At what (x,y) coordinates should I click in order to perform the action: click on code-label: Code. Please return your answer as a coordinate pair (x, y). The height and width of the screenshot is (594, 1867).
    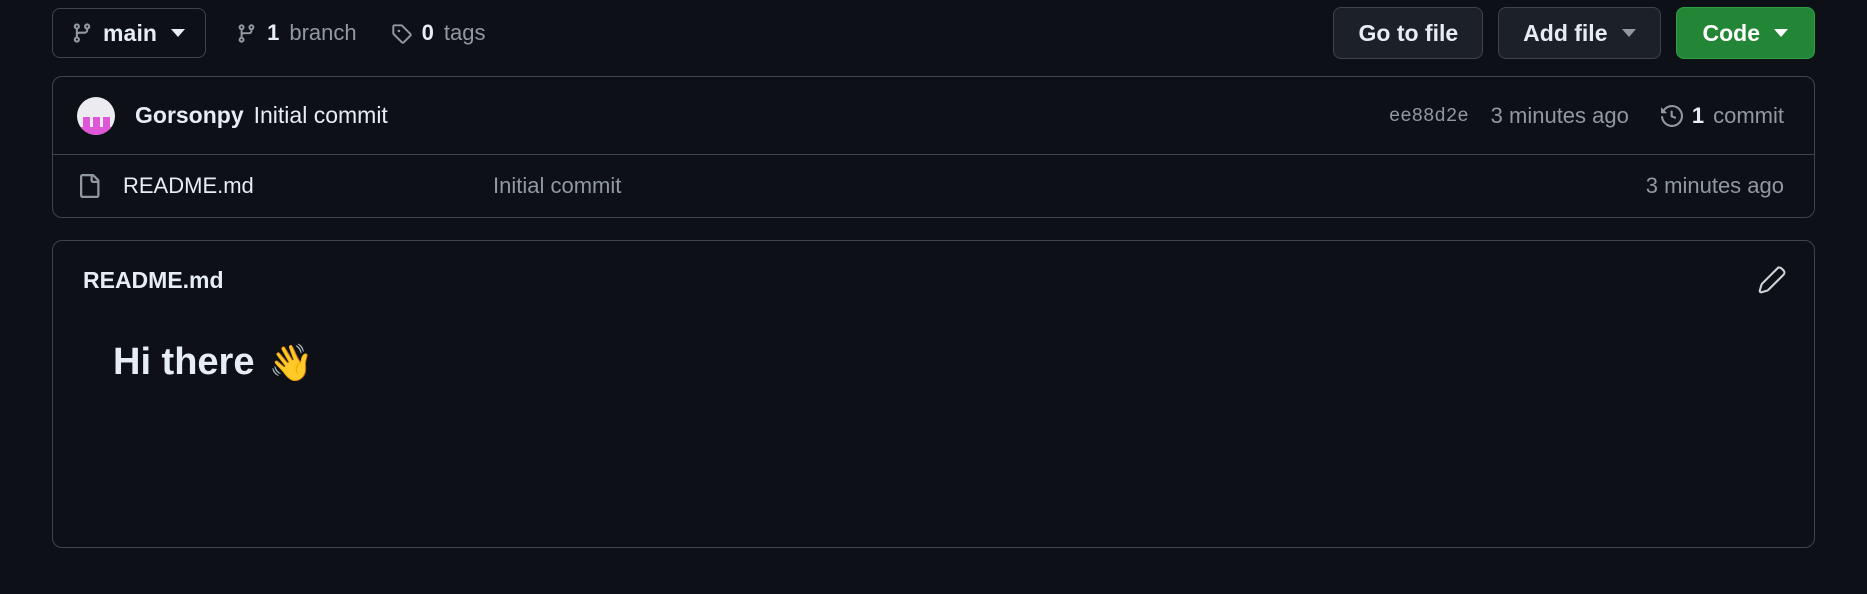
    Looking at the image, I should click on (1731, 32).